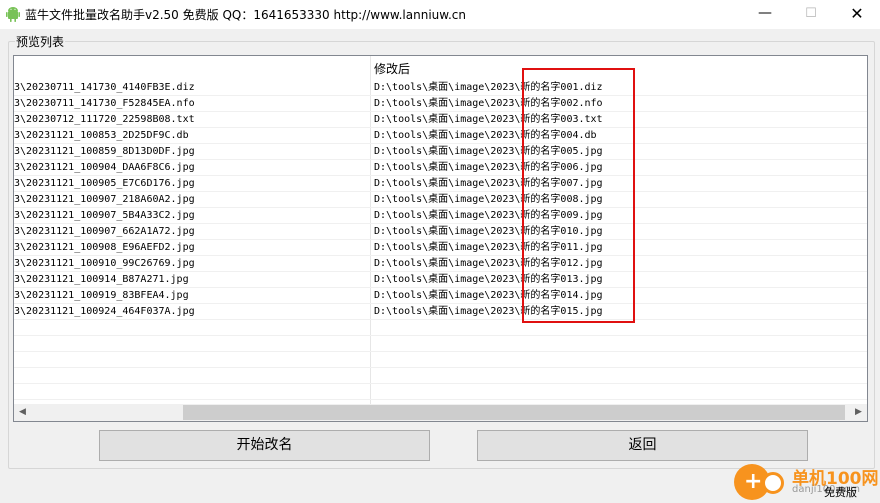  What do you see at coordinates (514, 412) in the screenshot?
I see `scrollbar-thumb` at bounding box center [514, 412].